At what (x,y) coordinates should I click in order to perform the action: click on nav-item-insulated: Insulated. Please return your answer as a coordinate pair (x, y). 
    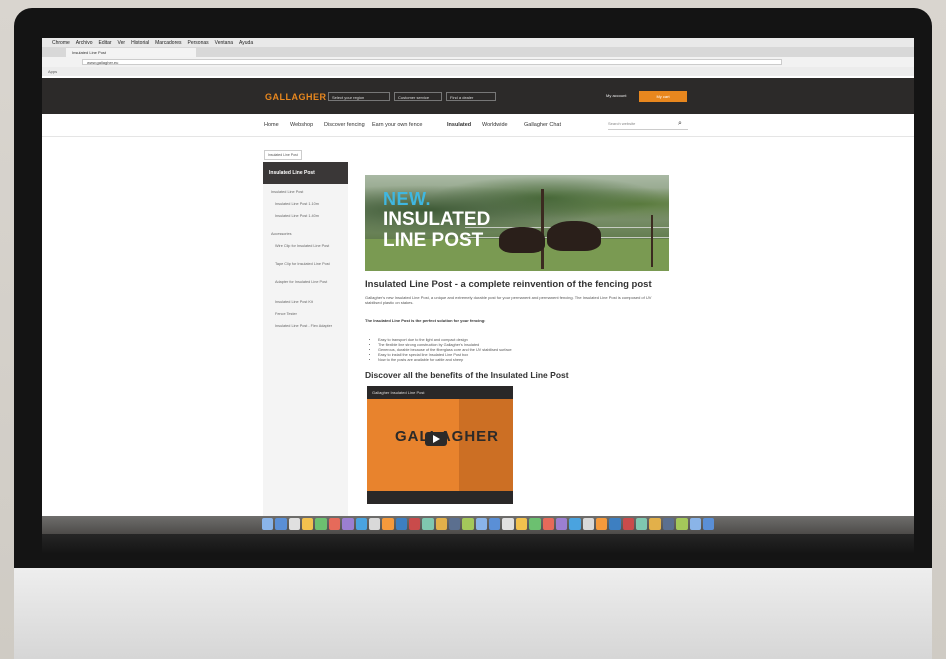
    Looking at the image, I should click on (459, 125).